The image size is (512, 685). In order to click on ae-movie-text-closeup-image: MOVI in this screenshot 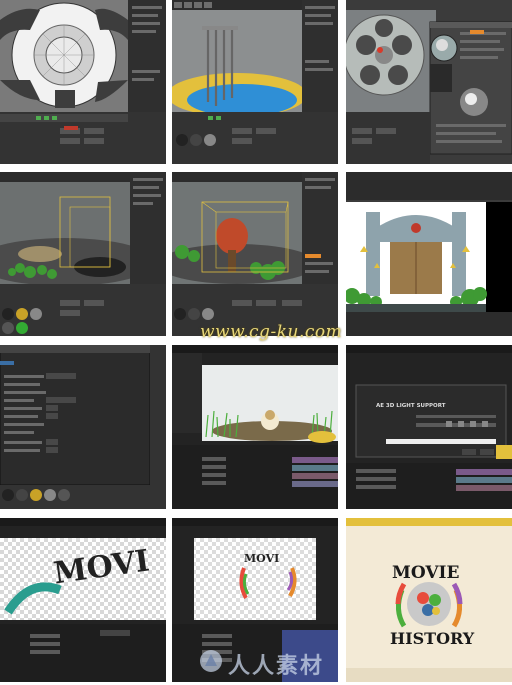, I will do `click(83, 600)`.